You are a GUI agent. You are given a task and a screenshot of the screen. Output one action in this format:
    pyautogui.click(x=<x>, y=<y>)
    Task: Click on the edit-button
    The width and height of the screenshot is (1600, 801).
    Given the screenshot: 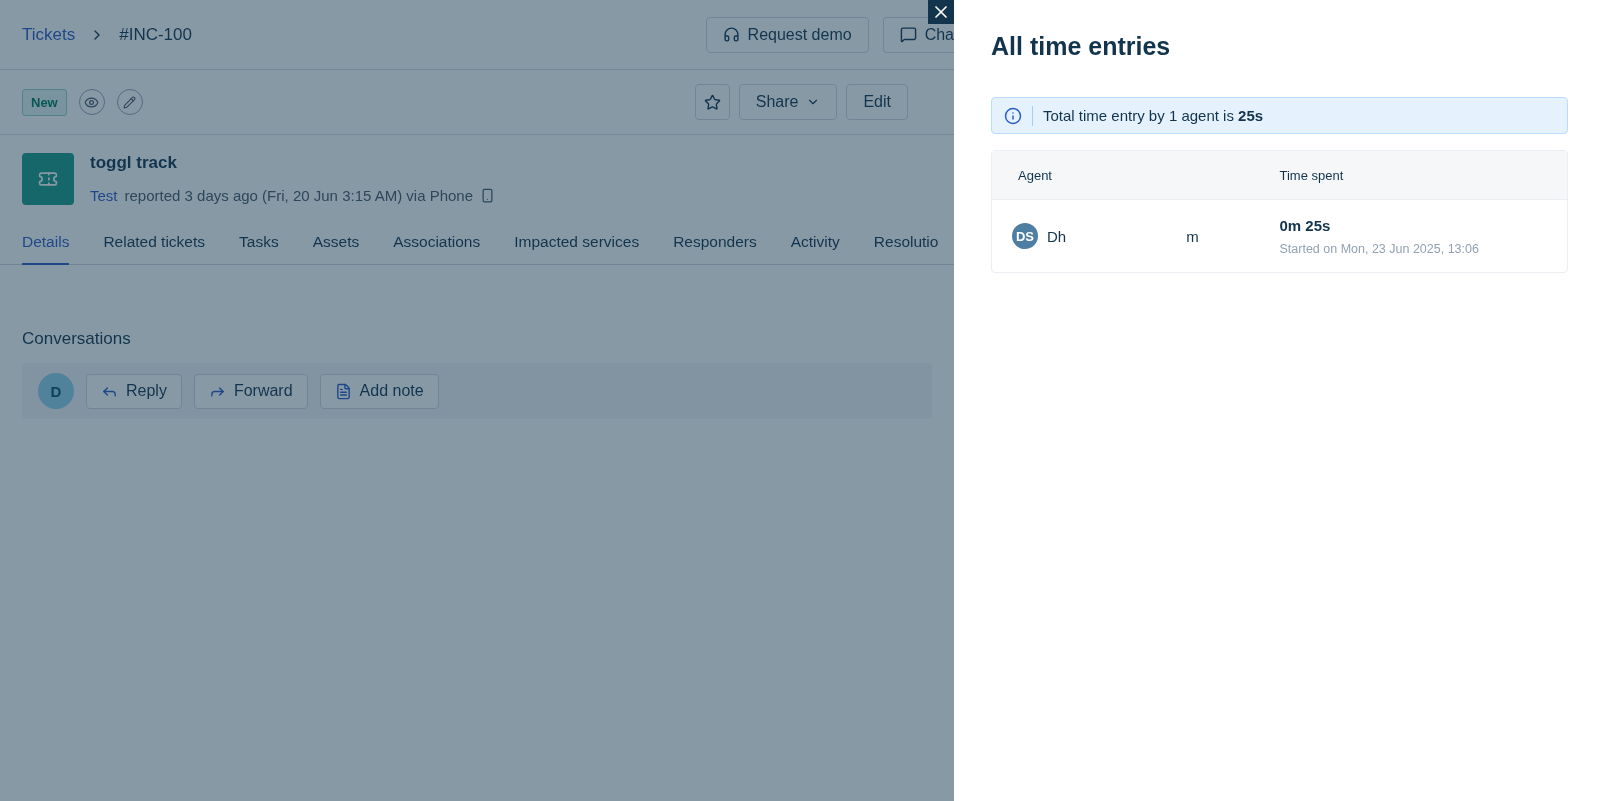 What is the action you would take?
    pyautogui.click(x=129, y=102)
    